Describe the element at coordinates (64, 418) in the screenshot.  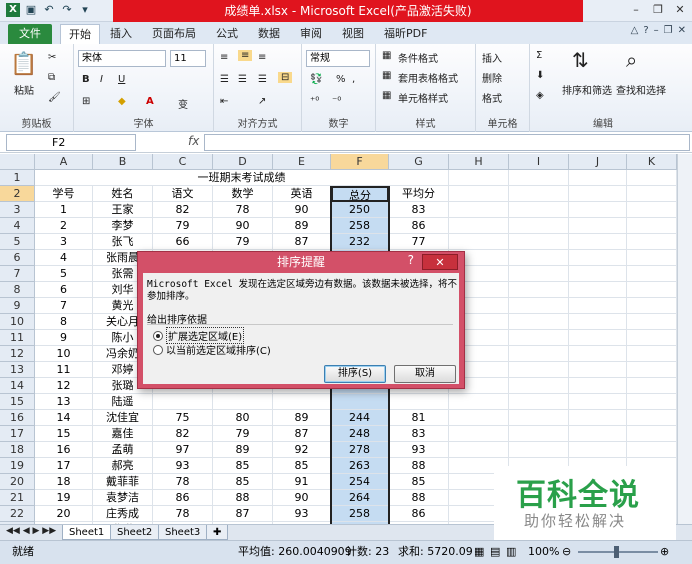
I see `cell: 14` at that location.